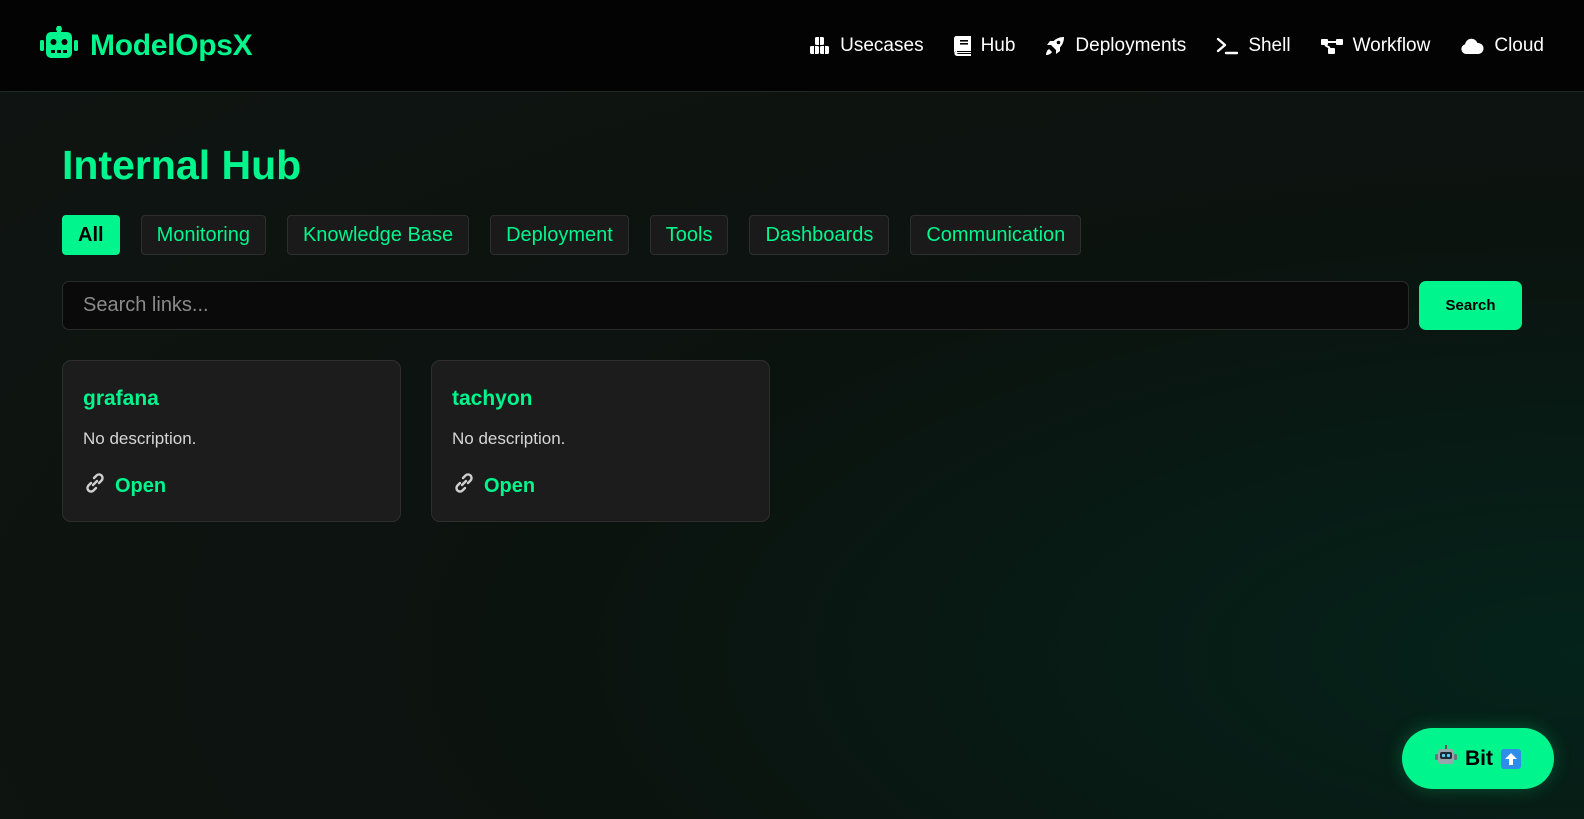 Image resolution: width=1584 pixels, height=819 pixels. I want to click on nav-item-label: Shell, so click(1269, 45).